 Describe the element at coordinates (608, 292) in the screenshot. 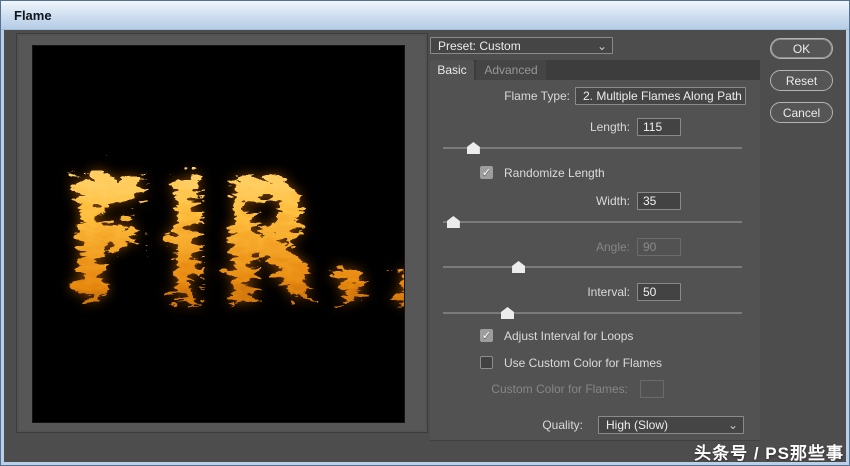

I see `interval-label: Interval:` at that location.